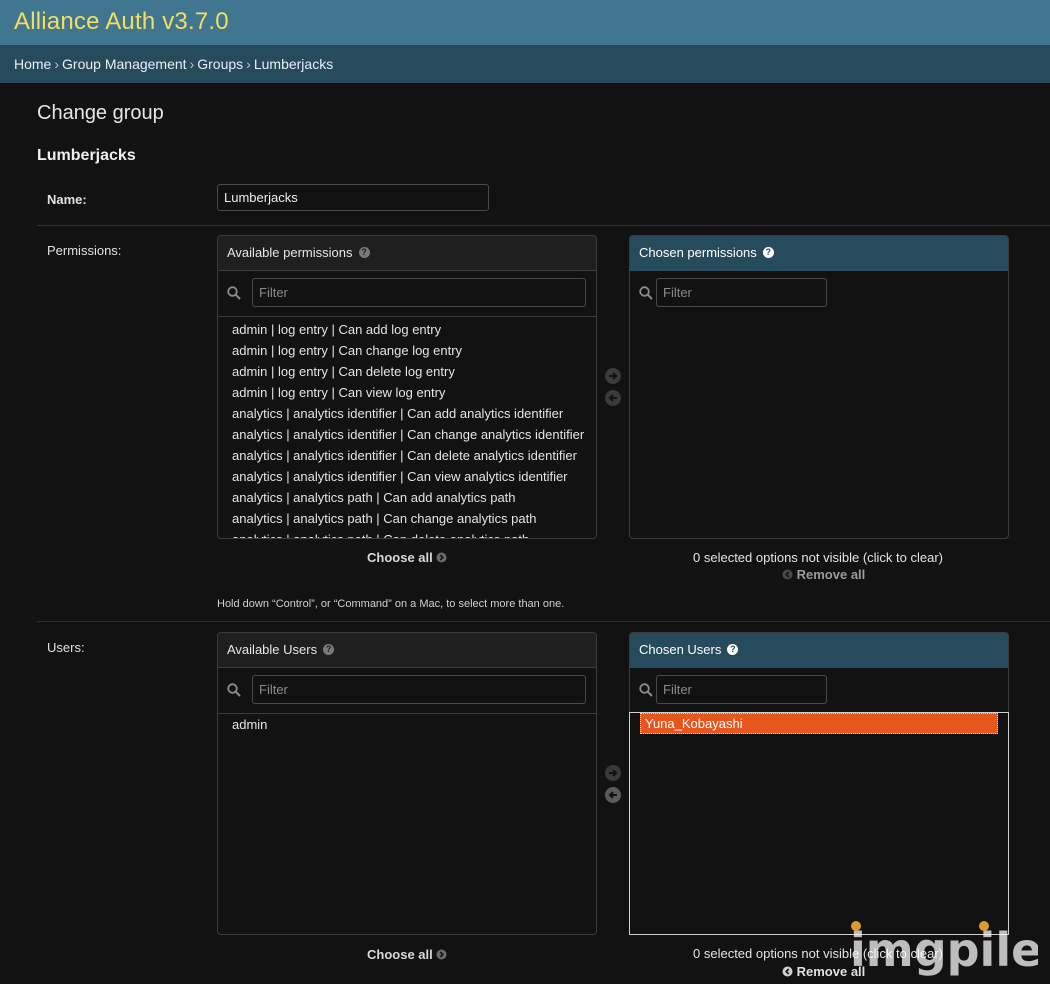 Image resolution: width=1050 pixels, height=984 pixels. What do you see at coordinates (613, 795) in the screenshot?
I see `remove-user-arrow-icon` at bounding box center [613, 795].